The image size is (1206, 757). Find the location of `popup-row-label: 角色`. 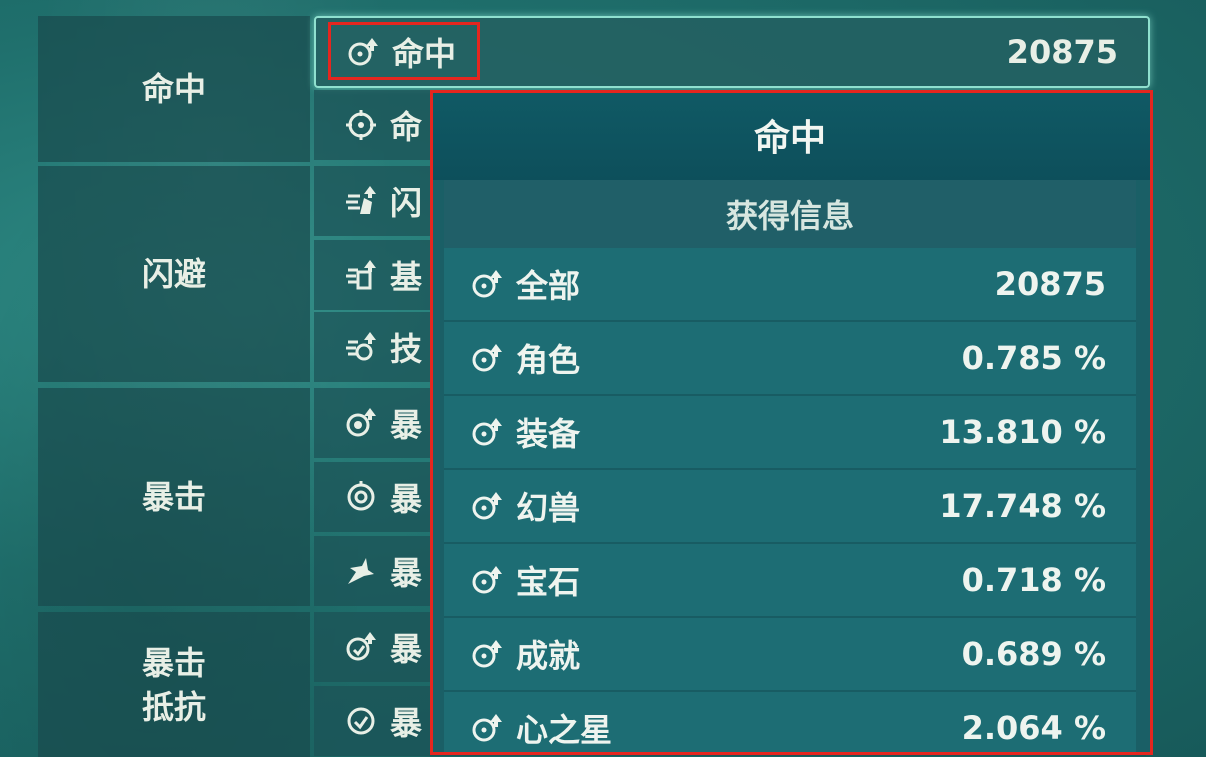

popup-row-label: 角色 is located at coordinates (548, 360).